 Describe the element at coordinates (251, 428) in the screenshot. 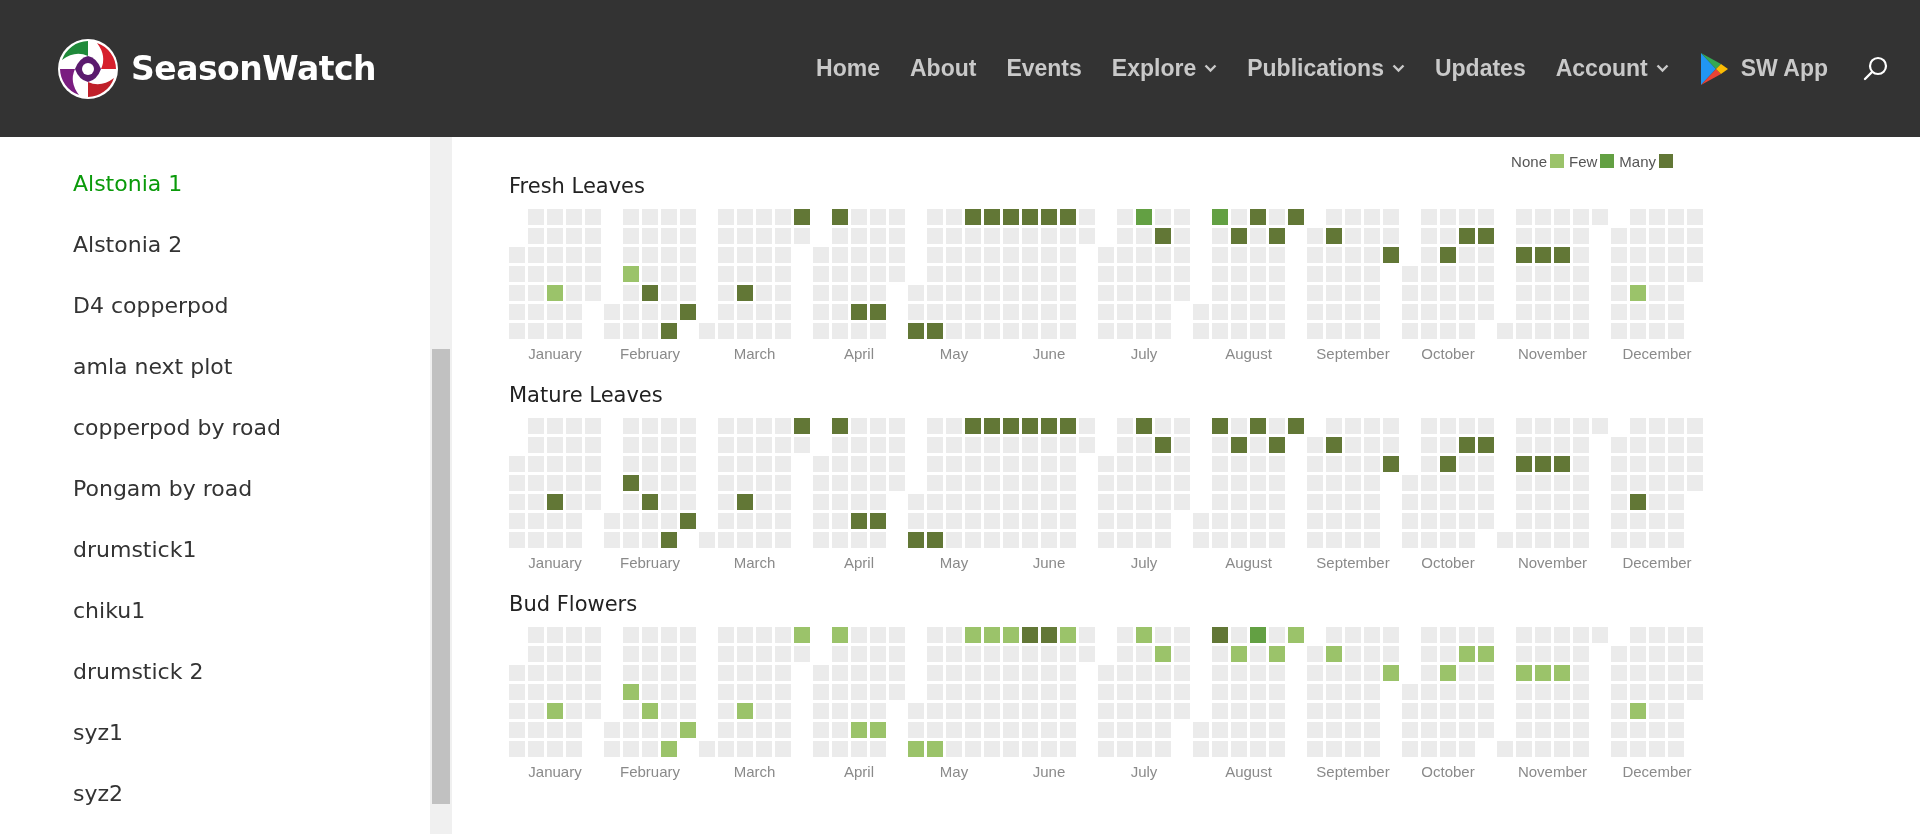

I see `sidebar-item: copperpod by road` at that location.